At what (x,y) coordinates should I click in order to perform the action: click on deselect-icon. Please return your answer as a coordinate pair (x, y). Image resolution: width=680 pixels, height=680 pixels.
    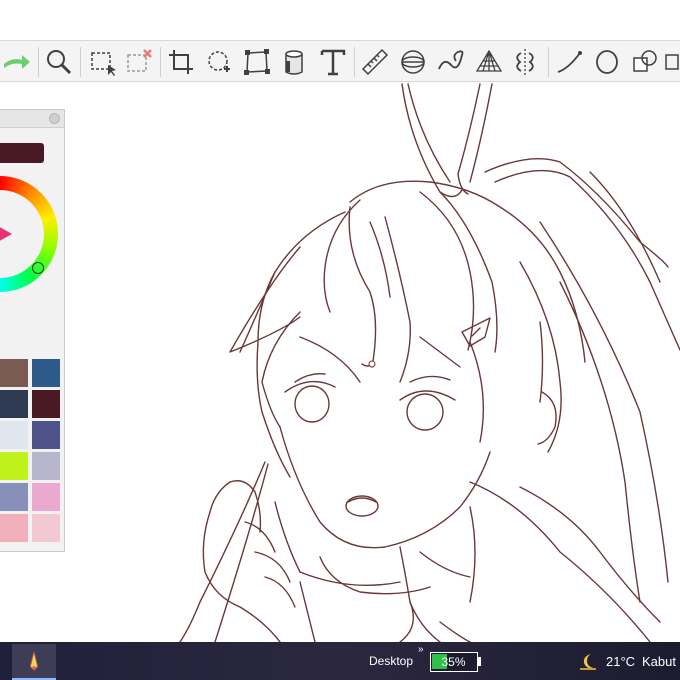
    Looking at the image, I should click on (139, 62).